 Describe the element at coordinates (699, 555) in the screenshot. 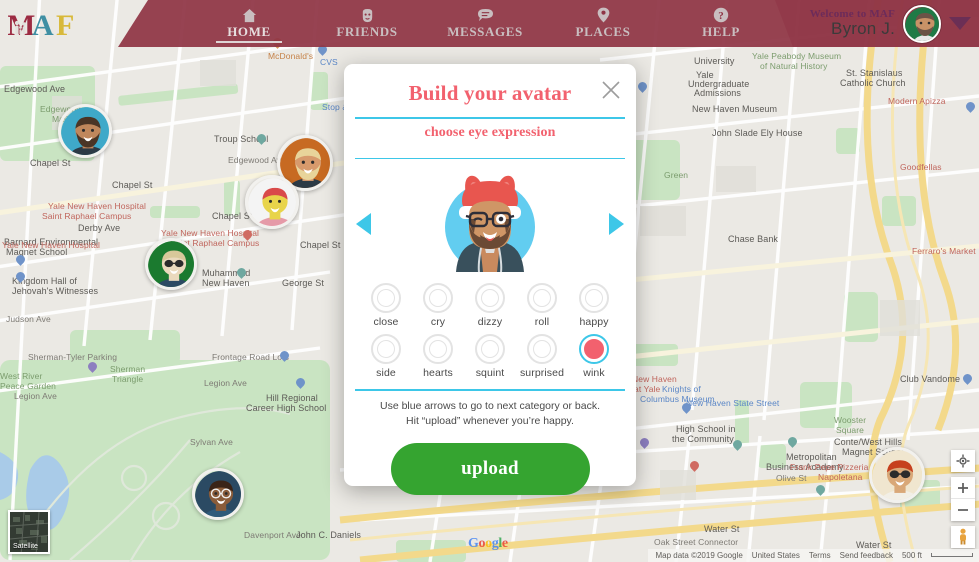

I see `map-attribution: Map data ©2019 Google` at that location.